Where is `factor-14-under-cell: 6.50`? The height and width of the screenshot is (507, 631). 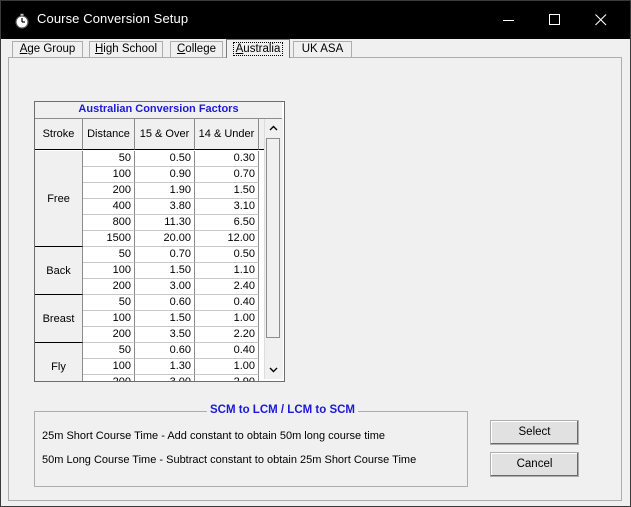
factor-14-under-cell: 6.50 is located at coordinates (227, 223).